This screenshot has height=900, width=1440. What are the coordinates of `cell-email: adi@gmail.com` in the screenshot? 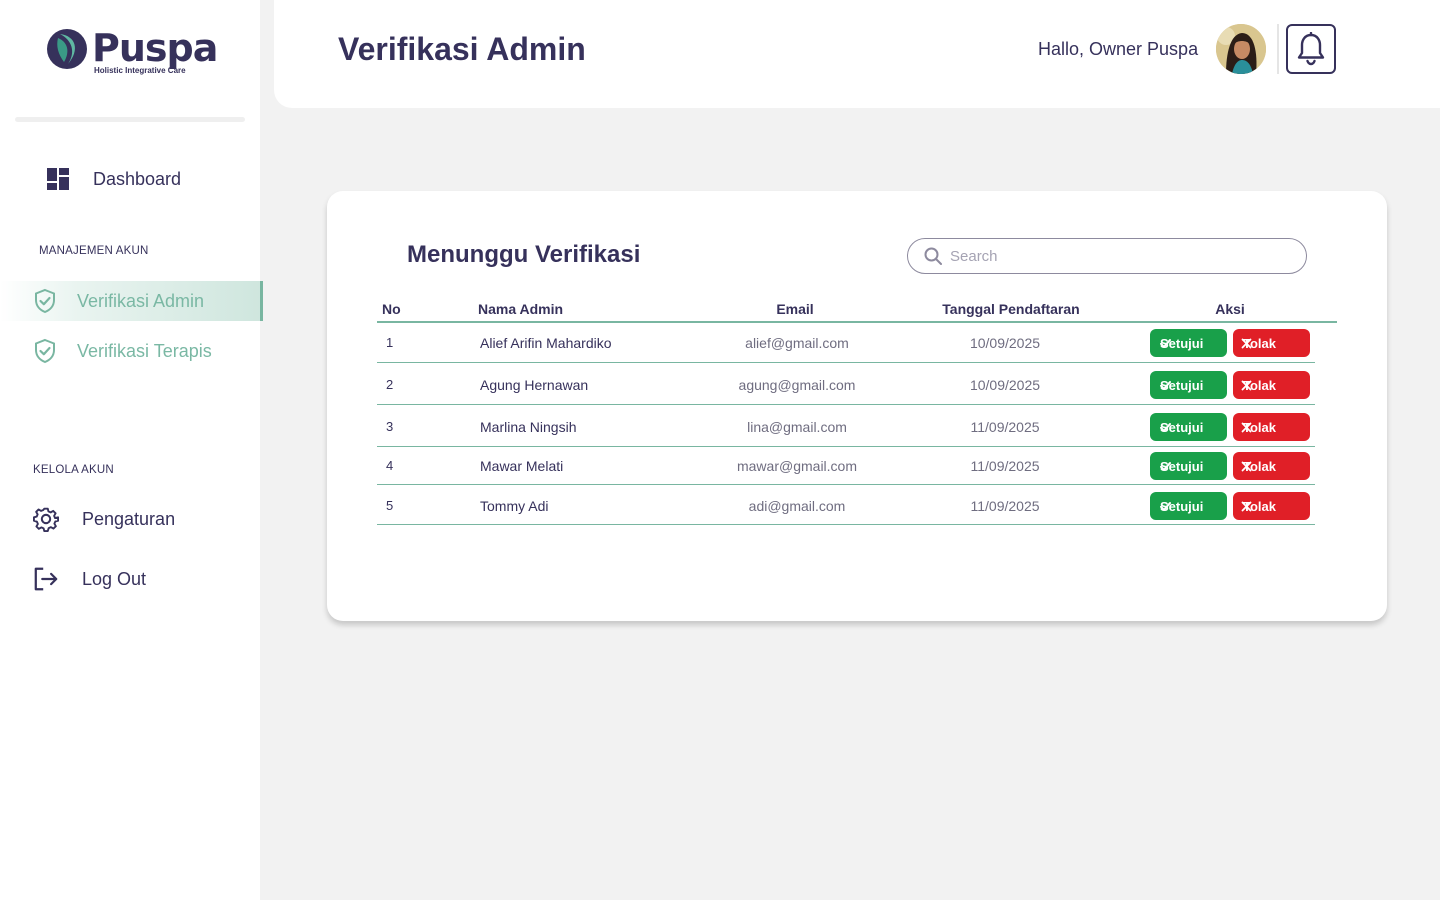 It's located at (797, 506).